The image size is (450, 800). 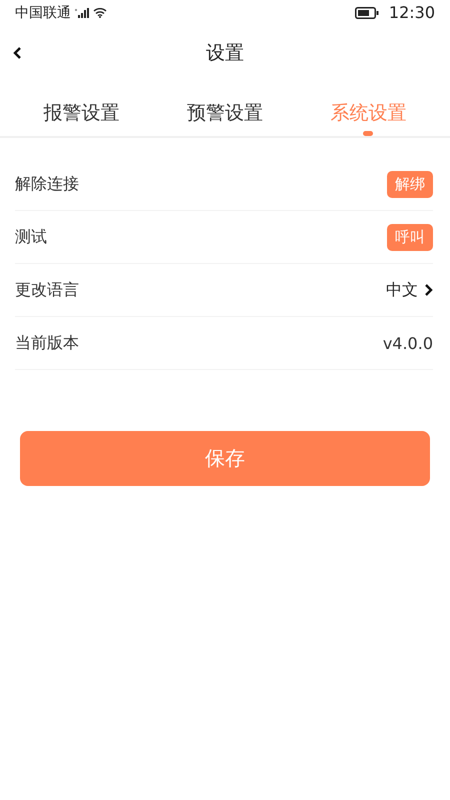 I want to click on action-button: 呼叫, so click(x=410, y=237).